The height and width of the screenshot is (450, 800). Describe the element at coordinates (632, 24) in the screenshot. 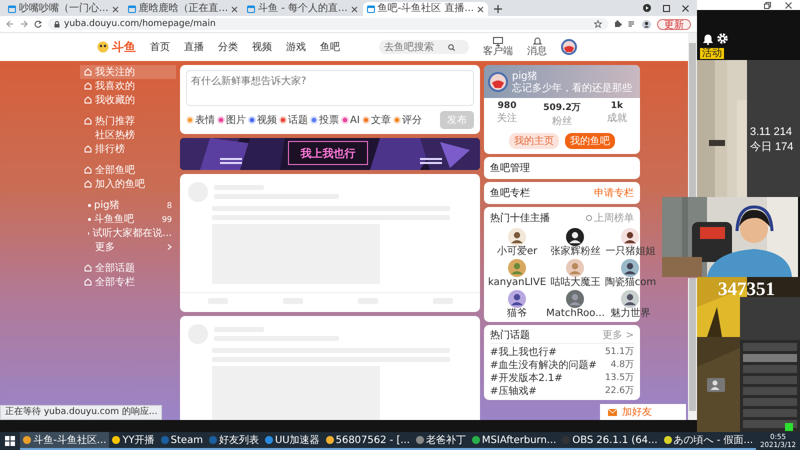

I see `playlist-icon` at that location.